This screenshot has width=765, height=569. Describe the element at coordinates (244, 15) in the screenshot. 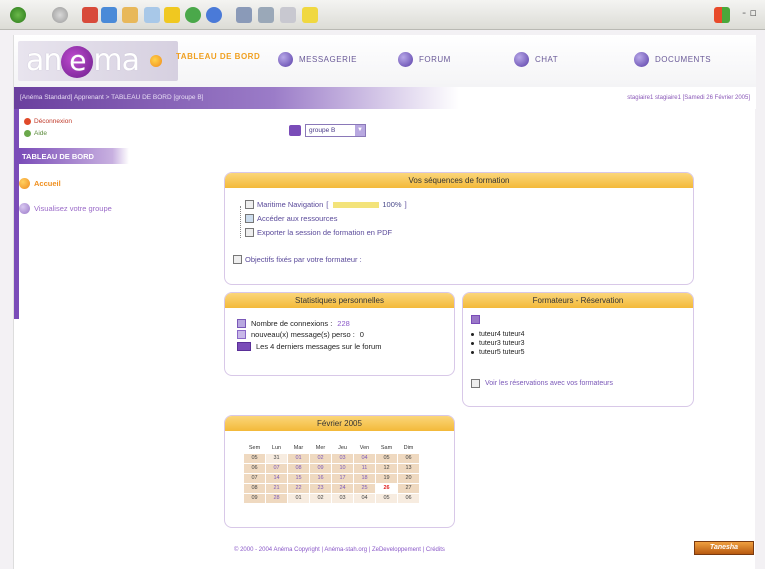

I see `mail-icon` at that location.